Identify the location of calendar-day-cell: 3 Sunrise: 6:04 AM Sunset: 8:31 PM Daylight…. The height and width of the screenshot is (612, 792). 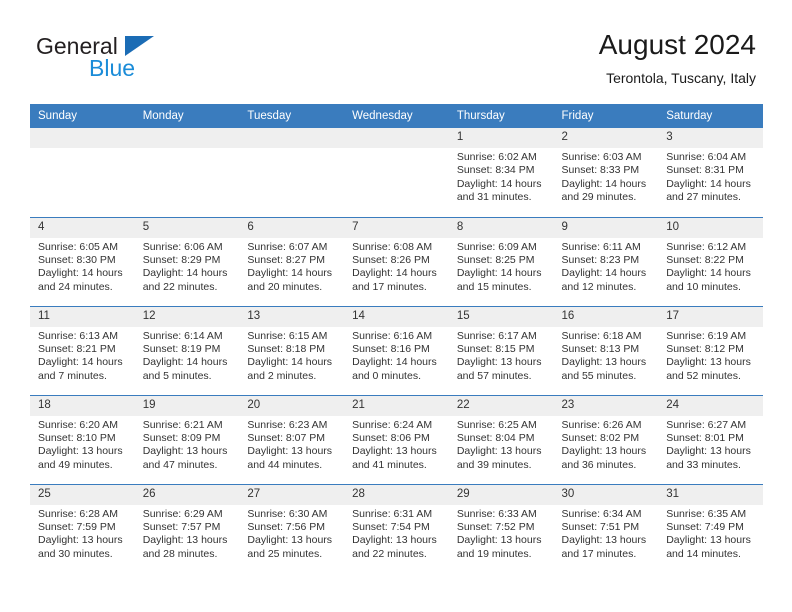
(710, 172).